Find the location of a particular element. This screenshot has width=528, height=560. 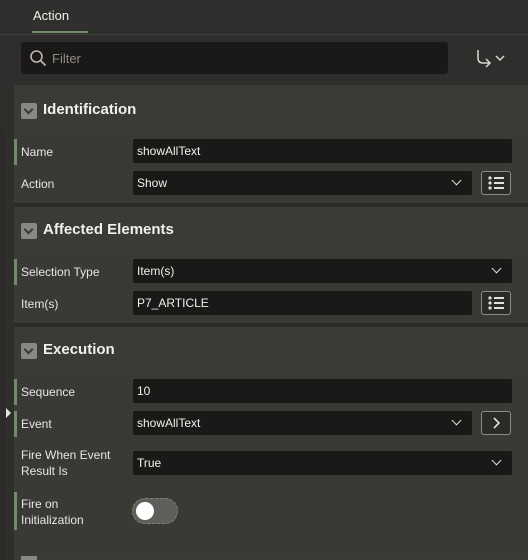

property-editor-header: Action is located at coordinates (264, 17).